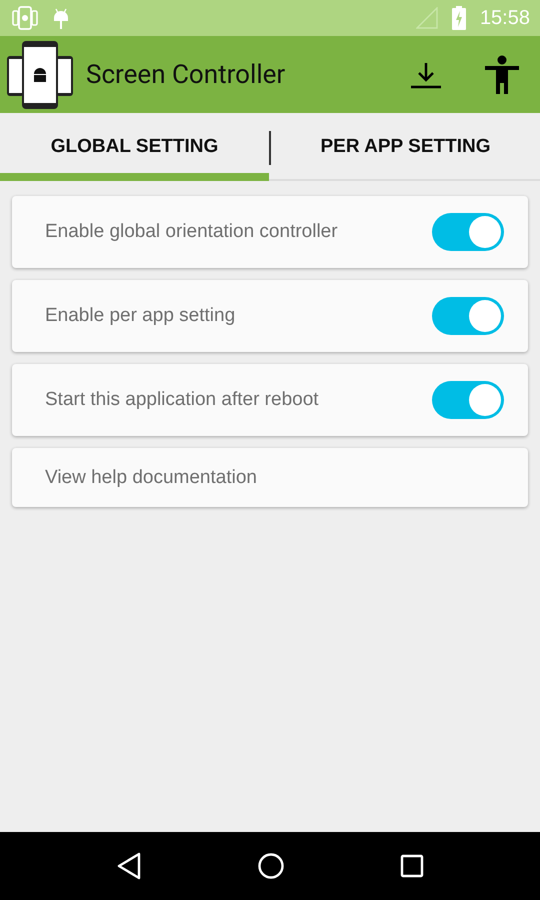 The width and height of the screenshot is (540, 900). Describe the element at coordinates (25, 18) in the screenshot. I see `screen-rotation-icon` at that location.